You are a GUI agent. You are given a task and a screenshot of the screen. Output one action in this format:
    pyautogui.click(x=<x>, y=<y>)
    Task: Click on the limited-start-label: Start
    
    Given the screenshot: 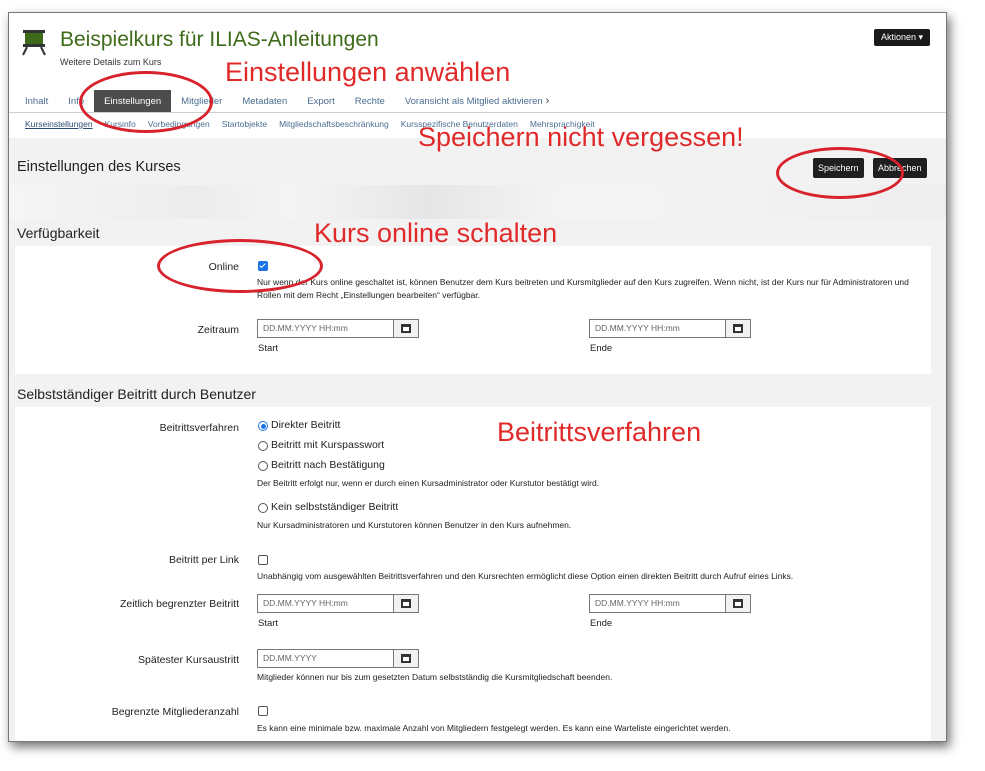 What is the action you would take?
    pyautogui.click(x=268, y=623)
    